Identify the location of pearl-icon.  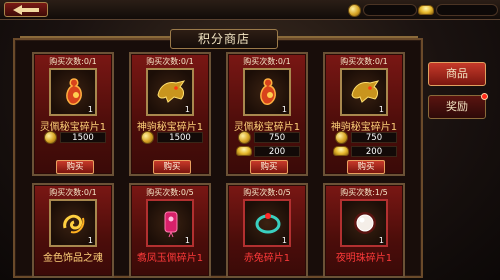
(365, 223).